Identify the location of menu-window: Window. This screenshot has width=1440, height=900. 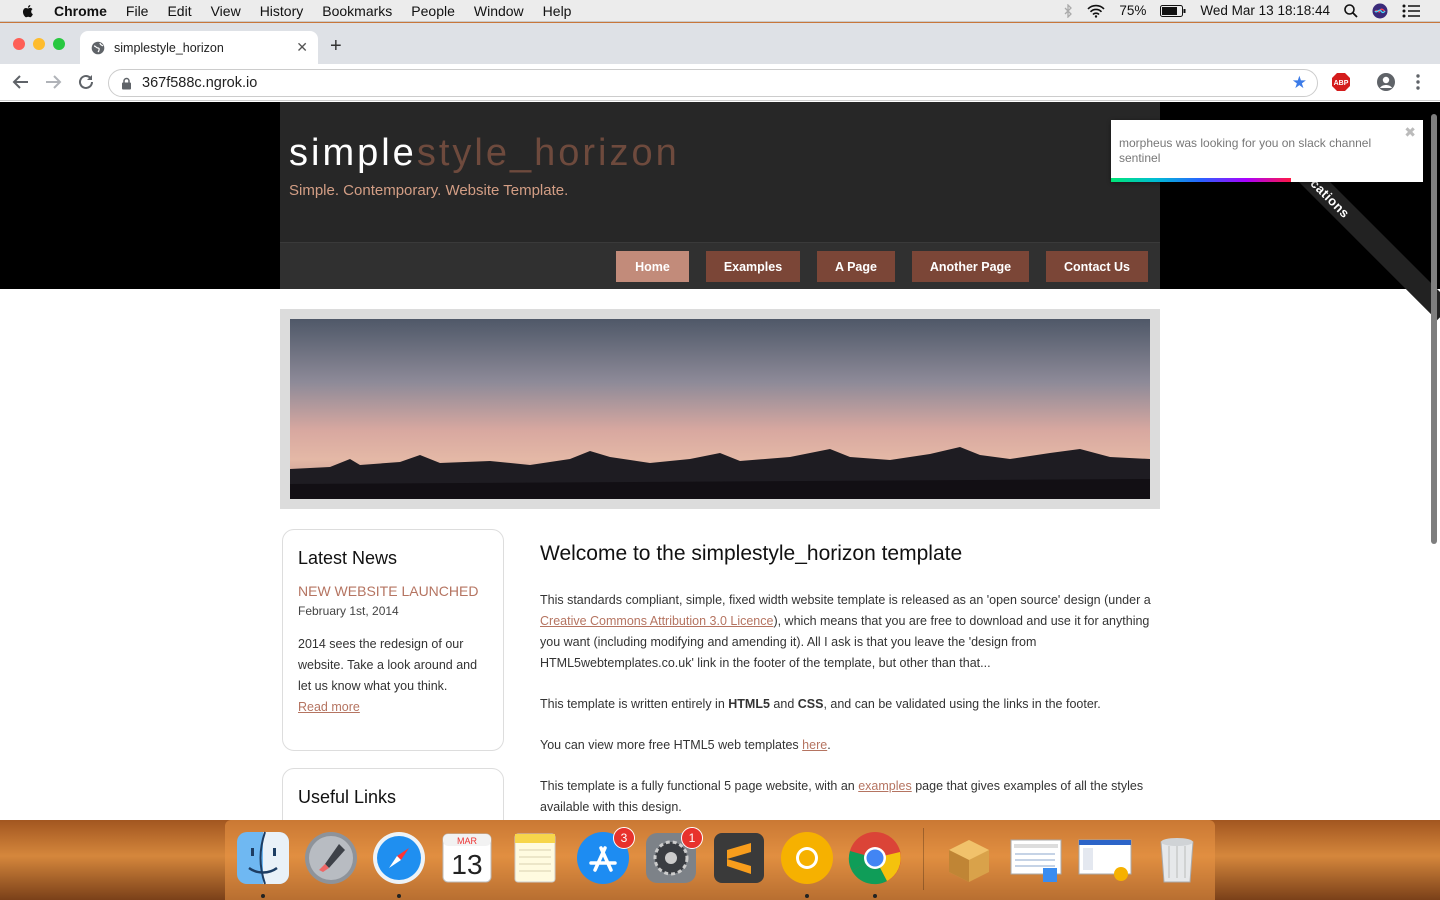
(499, 11).